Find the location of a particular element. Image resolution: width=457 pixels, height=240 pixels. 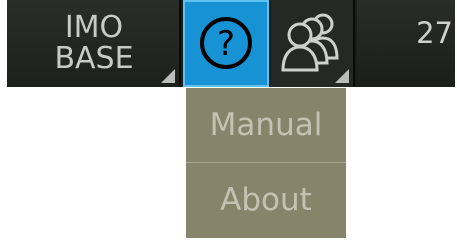

mode-label-line1: IMO is located at coordinates (94, 27).